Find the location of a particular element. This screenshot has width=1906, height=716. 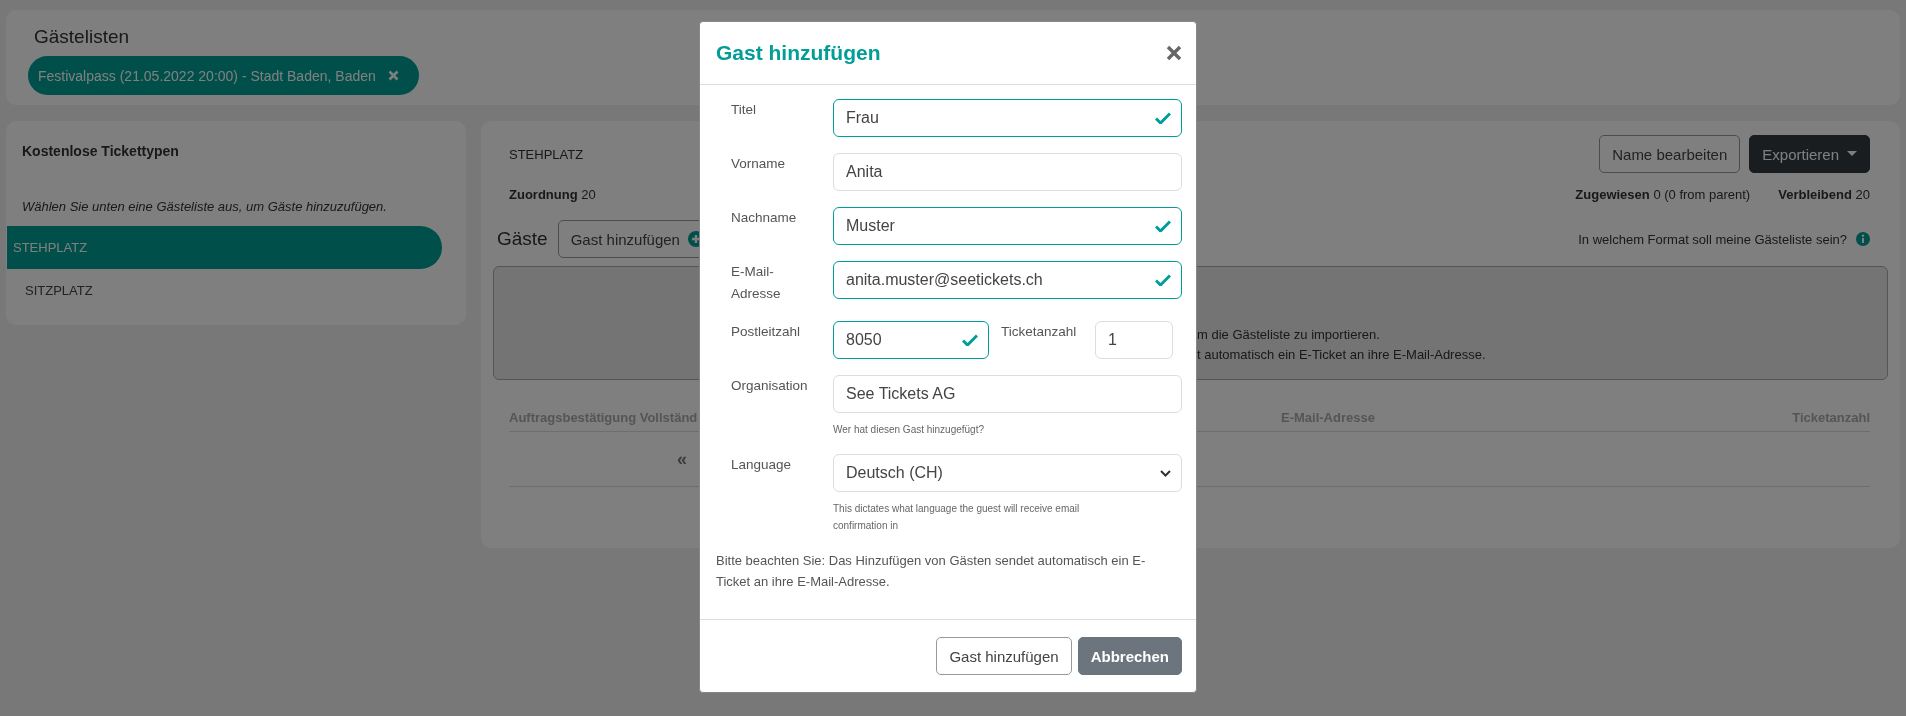

allocation-text: Zuordnung 20 is located at coordinates (552, 194).